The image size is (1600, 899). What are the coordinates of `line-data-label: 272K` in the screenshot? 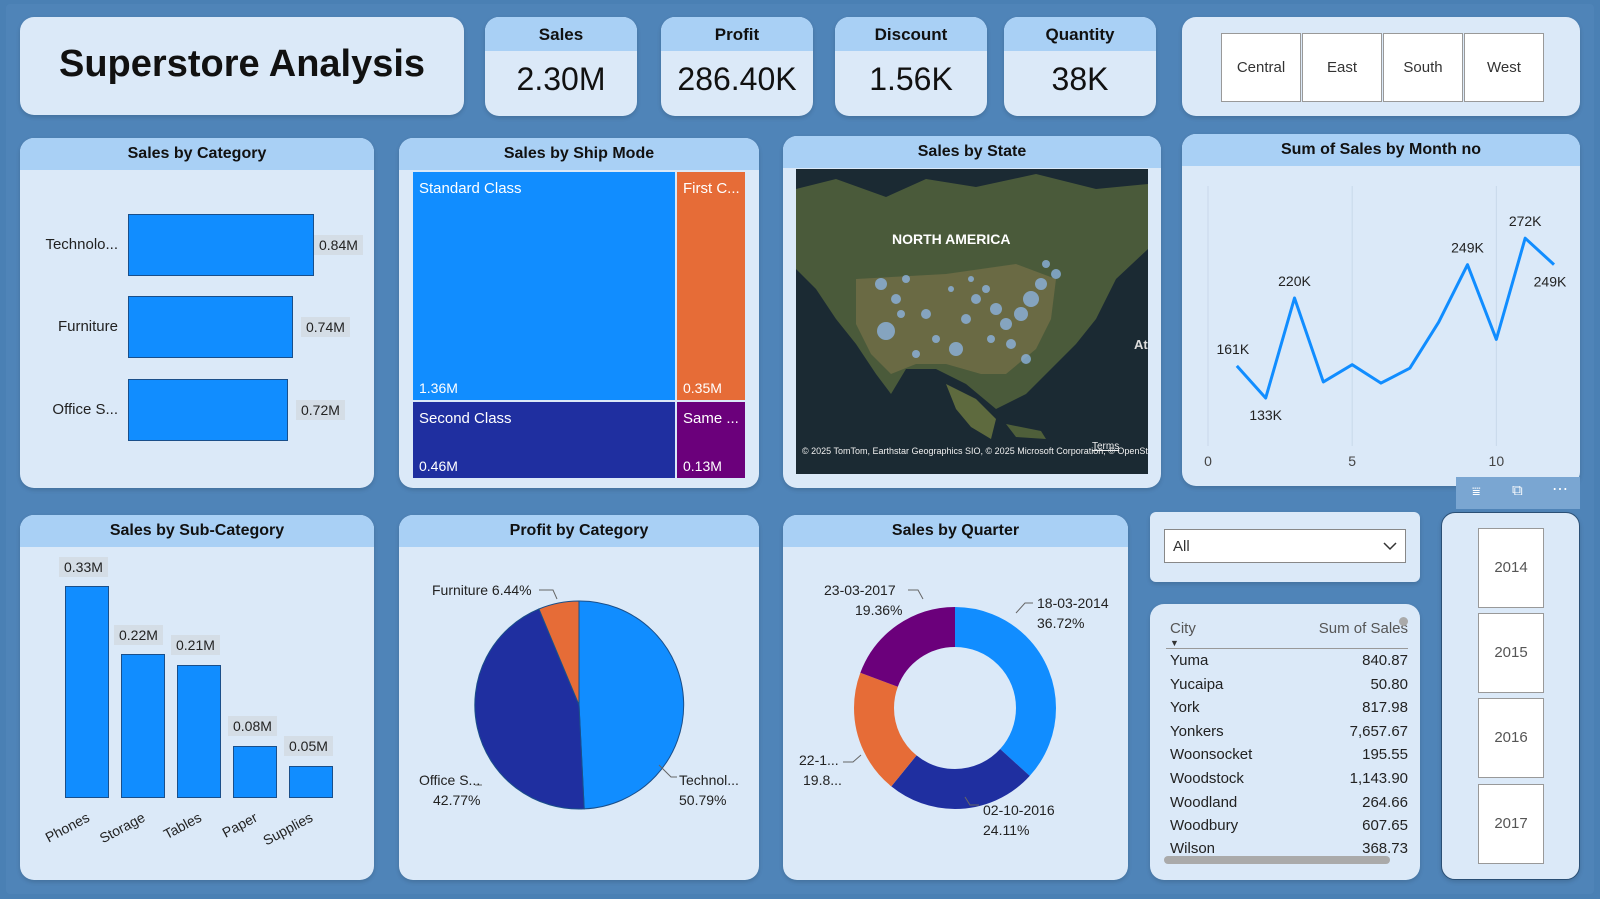 It's located at (1525, 221).